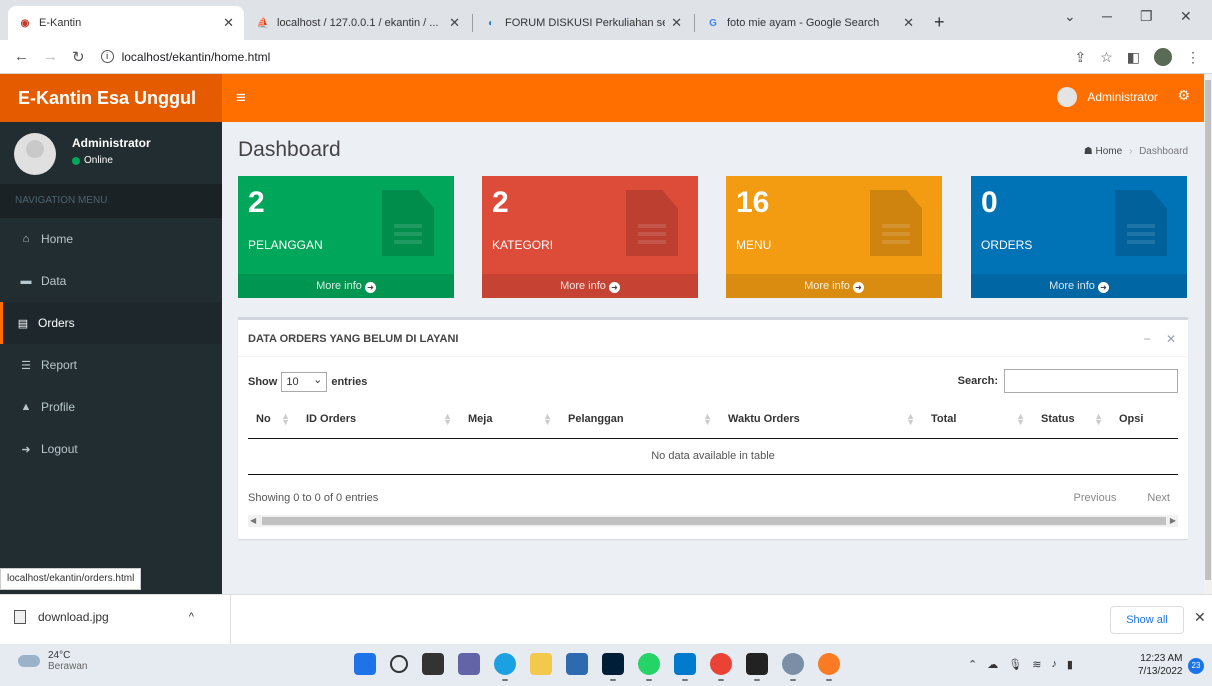 Image resolution: width=1212 pixels, height=686 pixels. I want to click on download-item: download.jpg ^, so click(104, 617).